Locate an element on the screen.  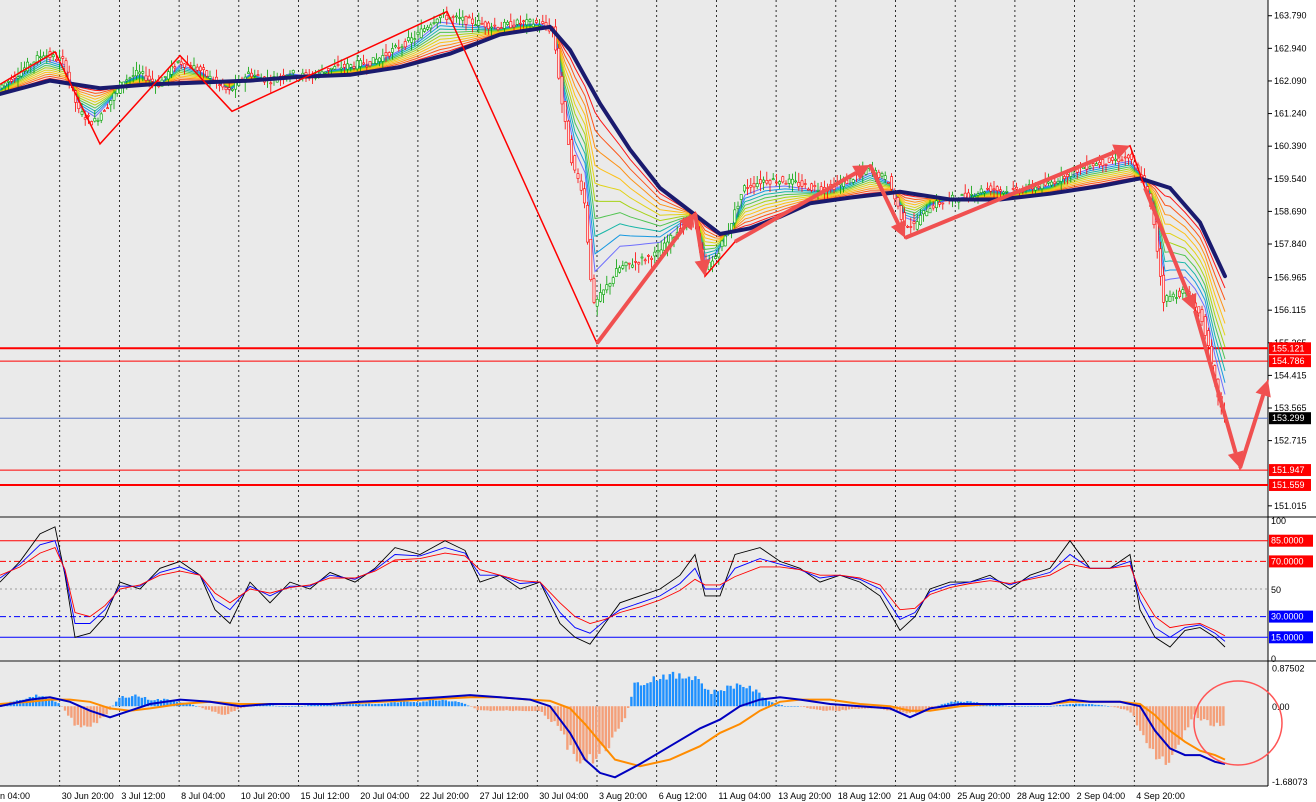
macd-tick-label: 0.87502 is located at coordinates (1288, 668).